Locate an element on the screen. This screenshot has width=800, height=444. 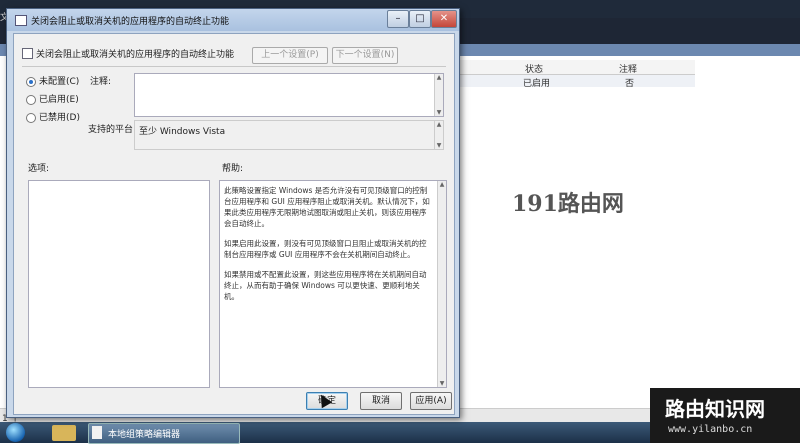
watermark-url: www.yilanbo.cn is located at coordinates (710, 429).